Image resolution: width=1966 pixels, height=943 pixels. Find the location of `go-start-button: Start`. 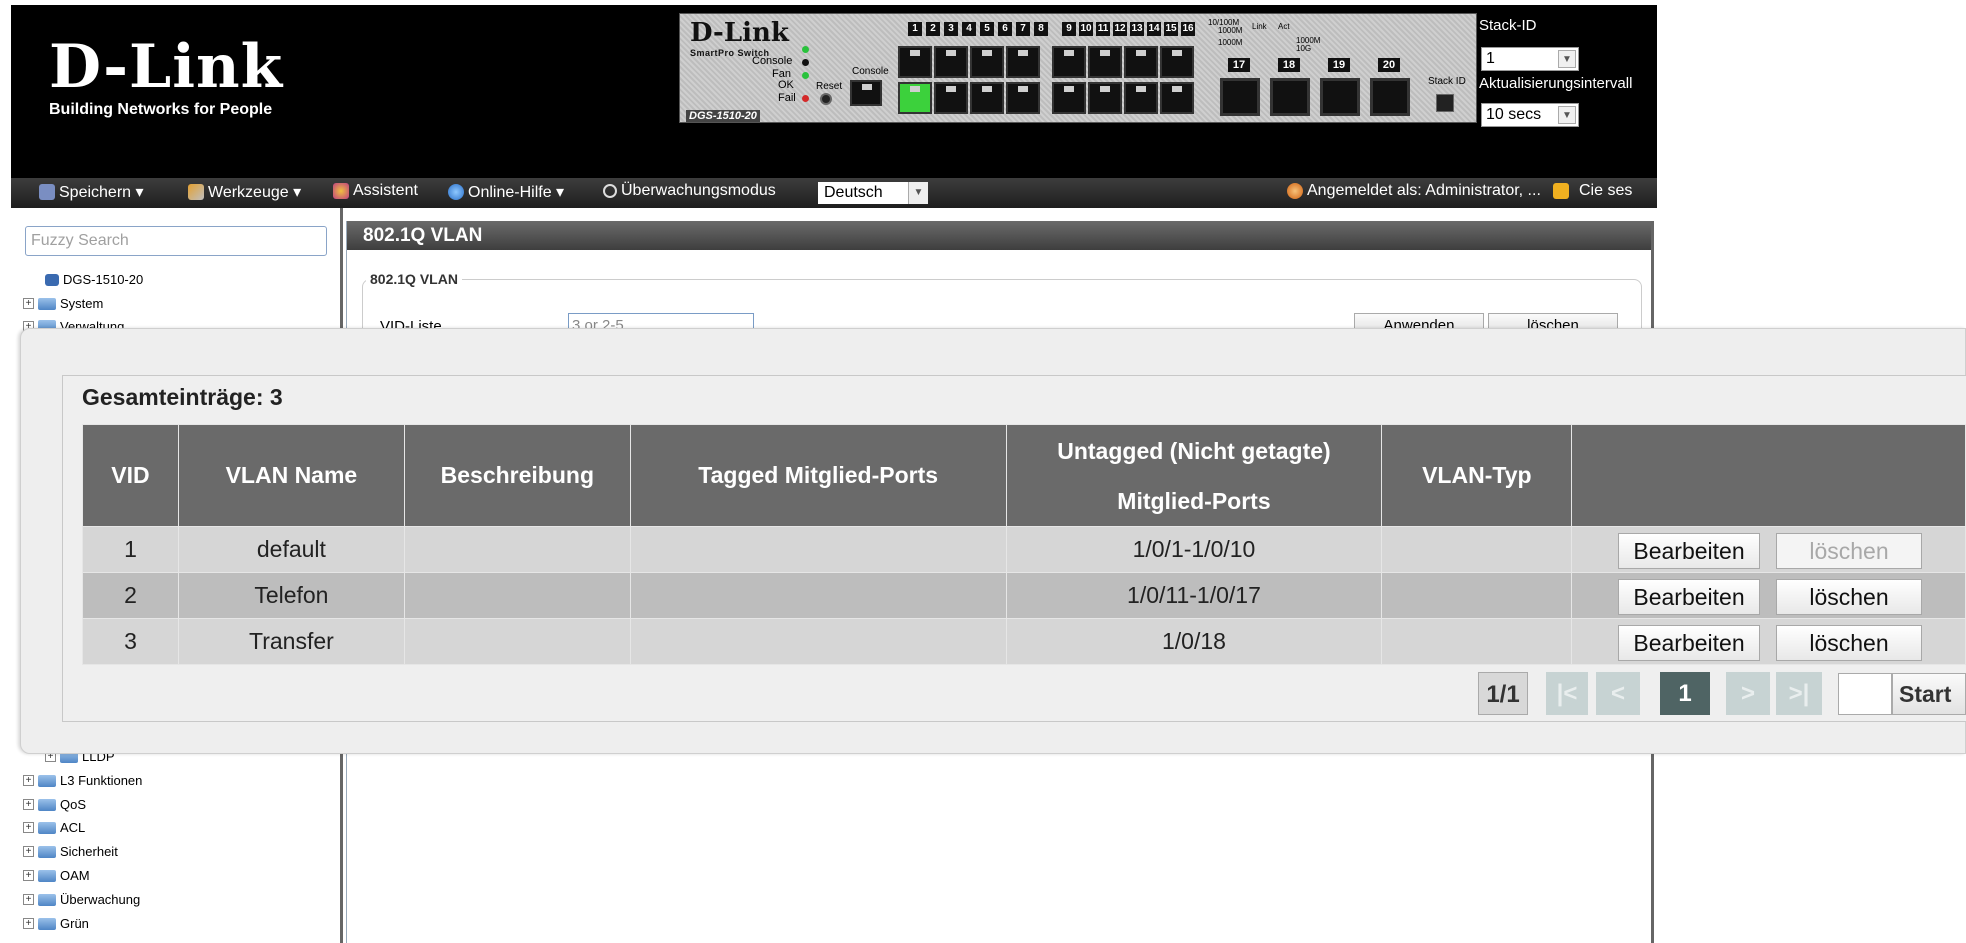

go-start-button: Start is located at coordinates (1929, 694).